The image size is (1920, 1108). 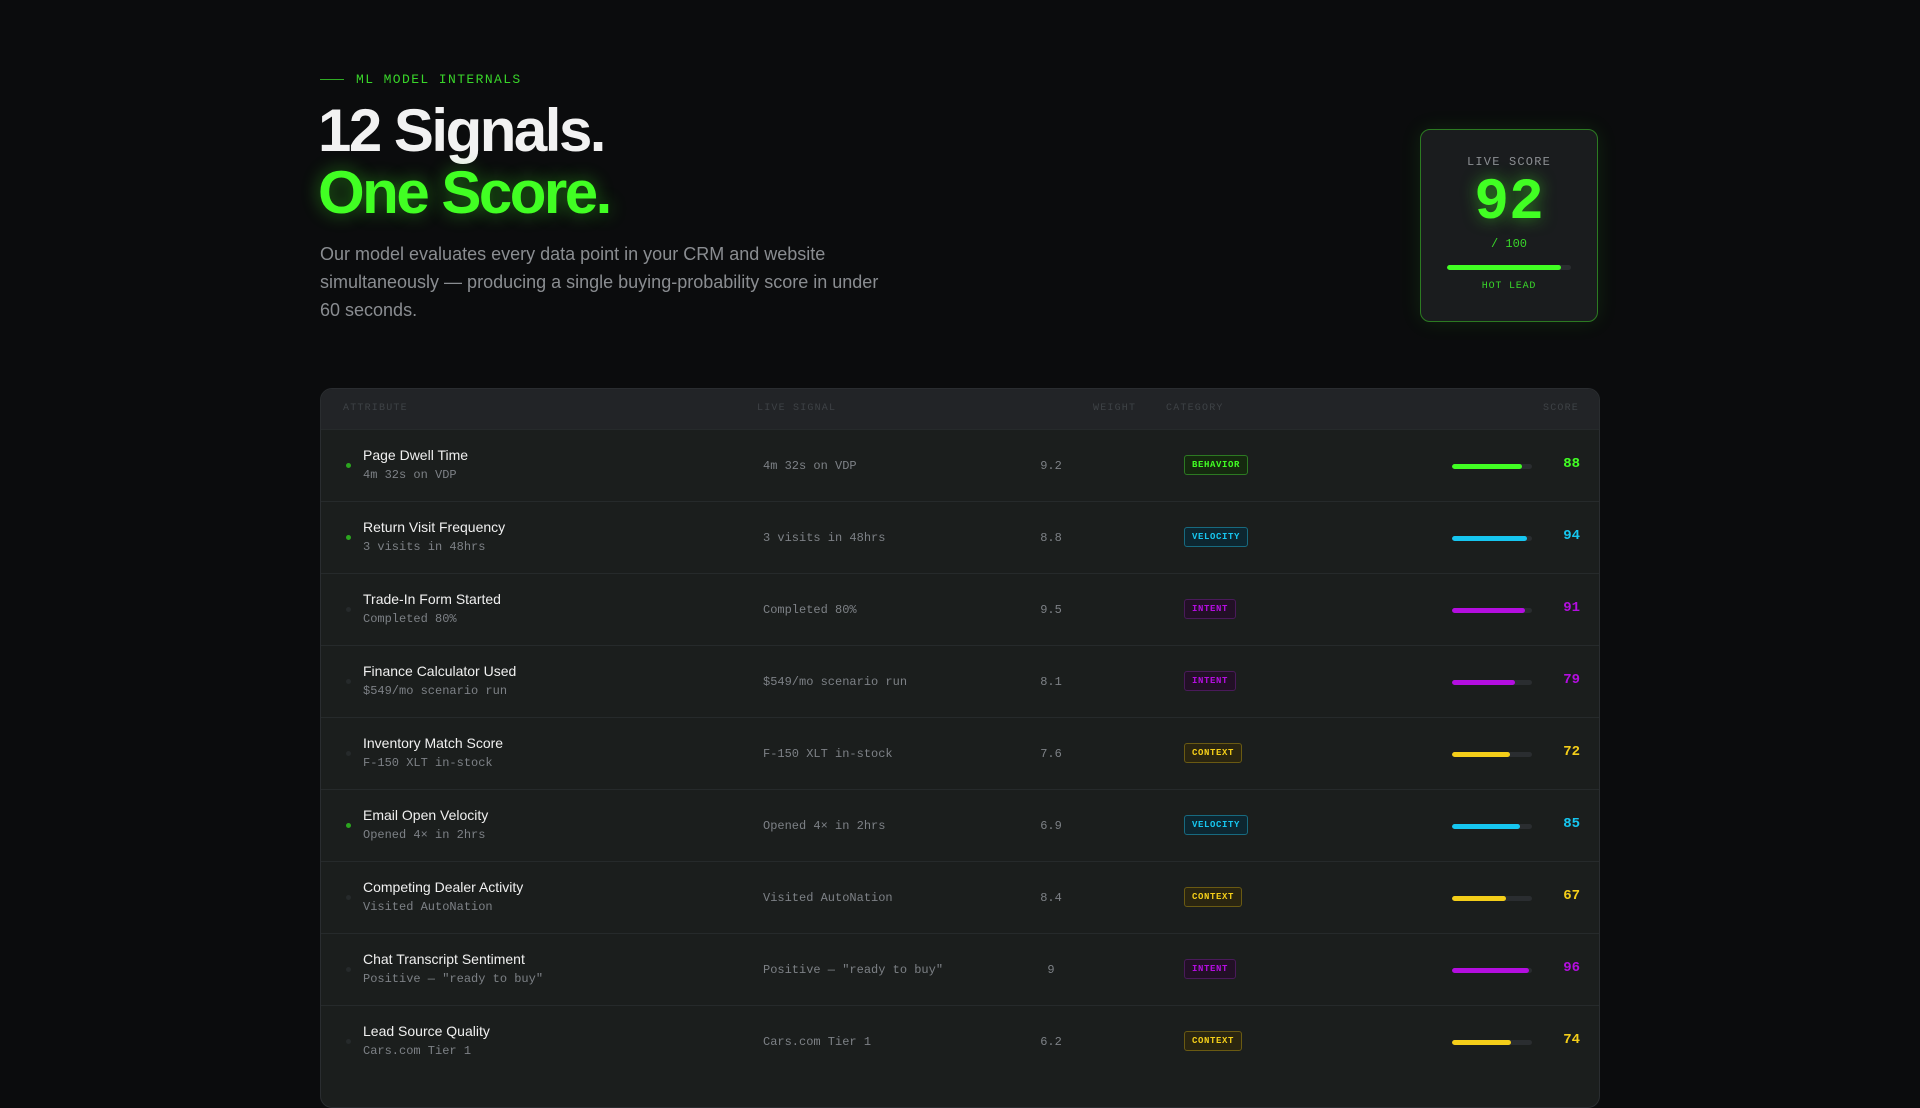 What do you see at coordinates (435, 691) in the screenshot?
I see `attribute-detail: $549/mo scenario run` at bounding box center [435, 691].